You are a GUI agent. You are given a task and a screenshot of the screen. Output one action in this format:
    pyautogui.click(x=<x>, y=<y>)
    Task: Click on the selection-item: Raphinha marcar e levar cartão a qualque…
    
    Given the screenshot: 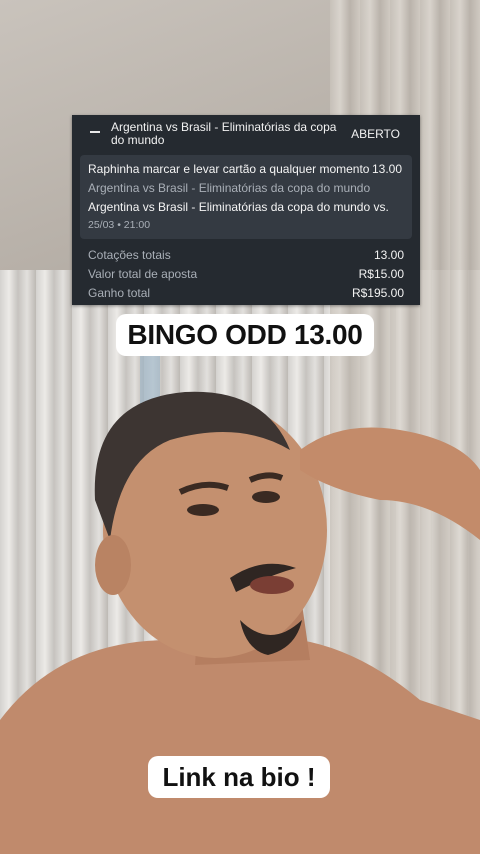 What is the action you would take?
    pyautogui.click(x=246, y=197)
    